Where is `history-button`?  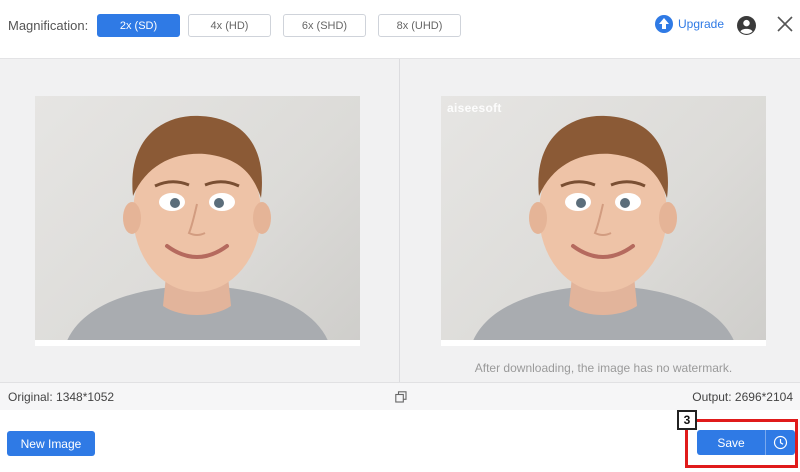
history-button is located at coordinates (780, 442).